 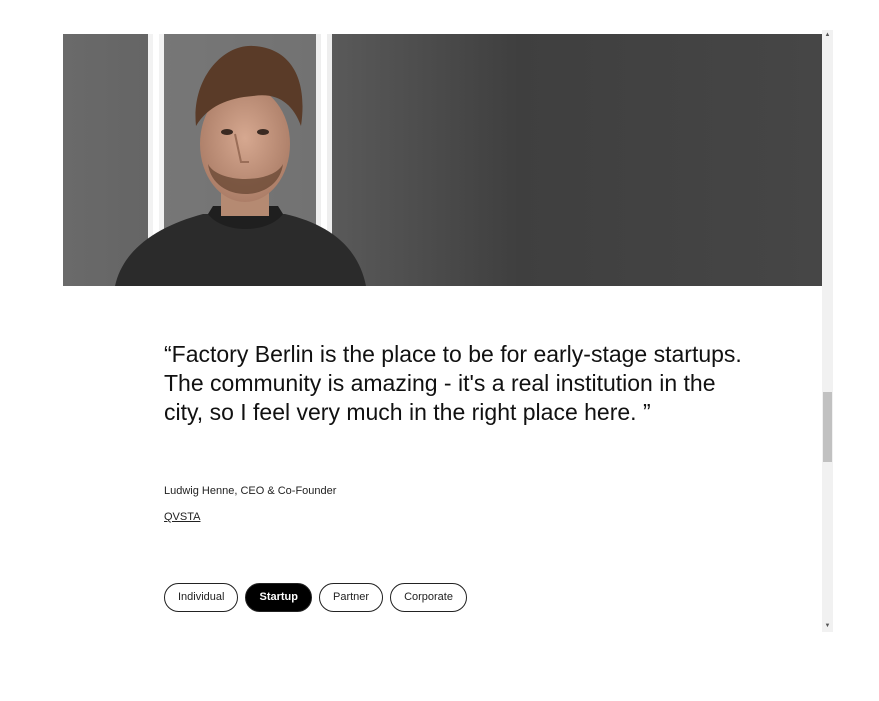 I want to click on tab-partner: Partner, so click(x=351, y=597).